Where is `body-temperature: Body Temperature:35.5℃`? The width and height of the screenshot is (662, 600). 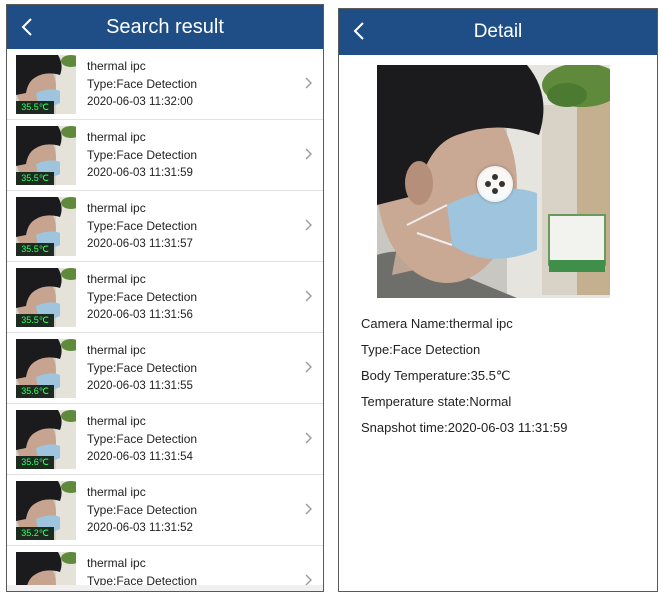
body-temperature: Body Temperature:35.5℃ is located at coordinates (436, 375).